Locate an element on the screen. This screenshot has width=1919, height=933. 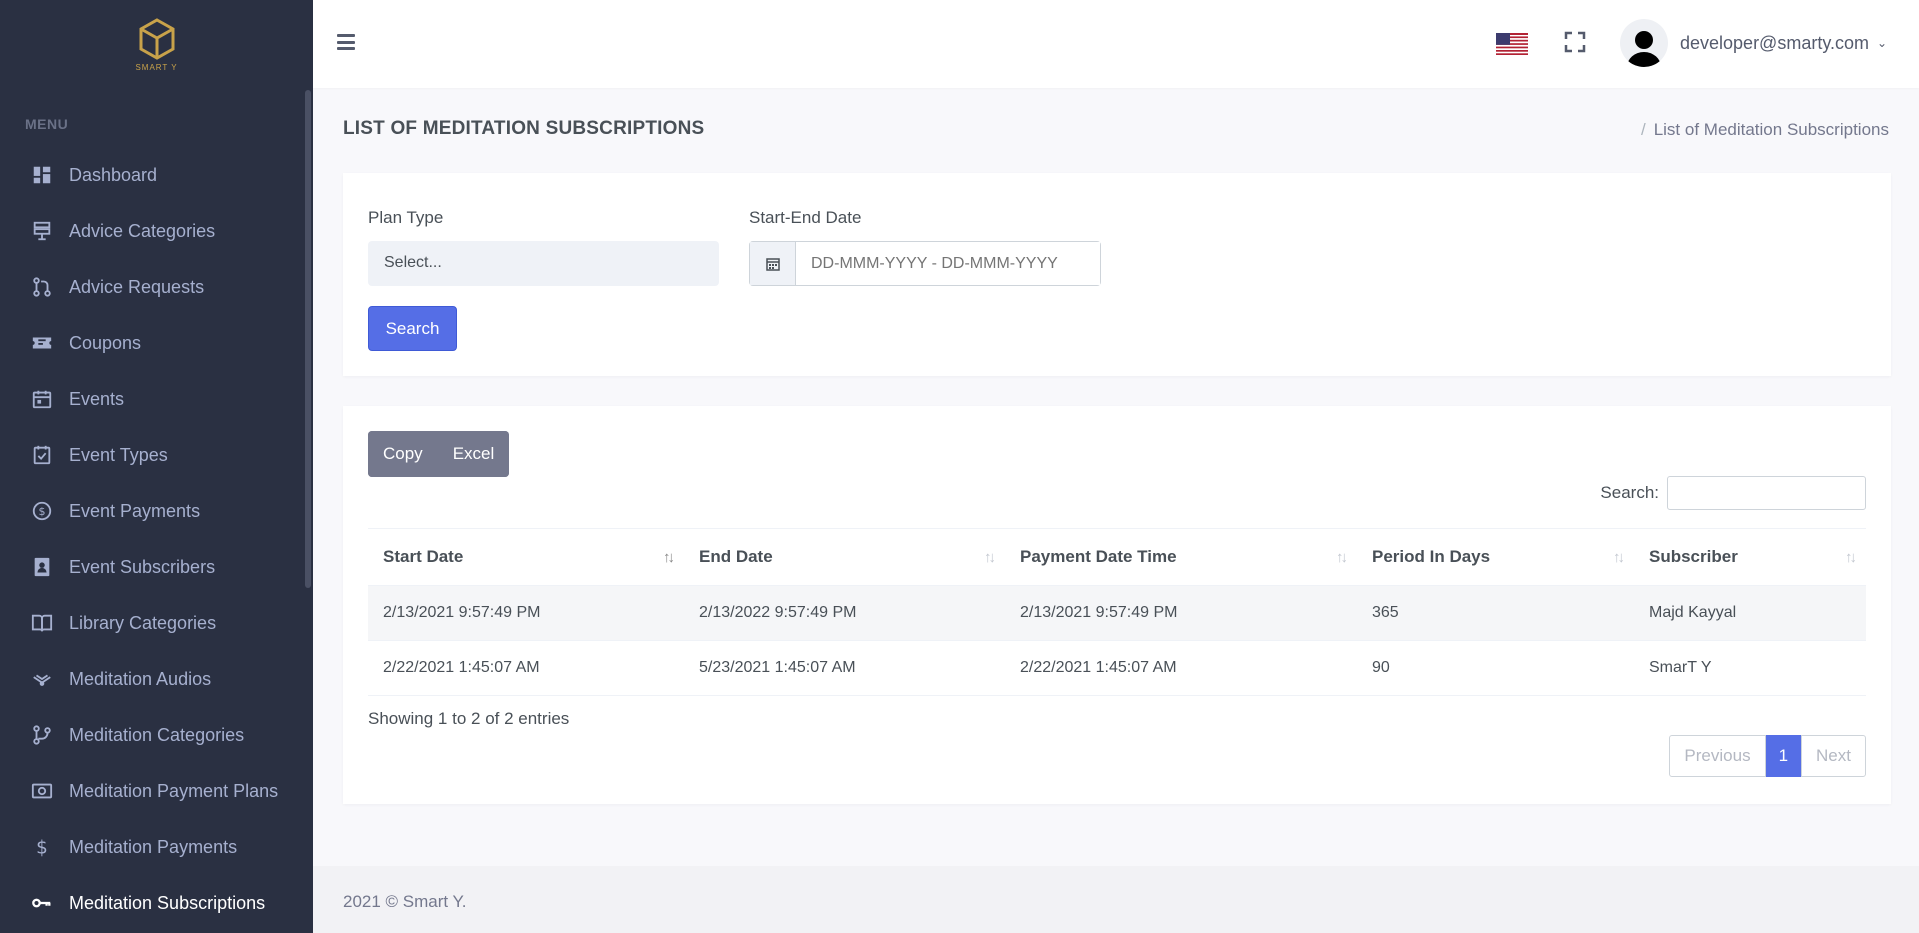
dollar-circle-icon: $ is located at coordinates (42, 511).